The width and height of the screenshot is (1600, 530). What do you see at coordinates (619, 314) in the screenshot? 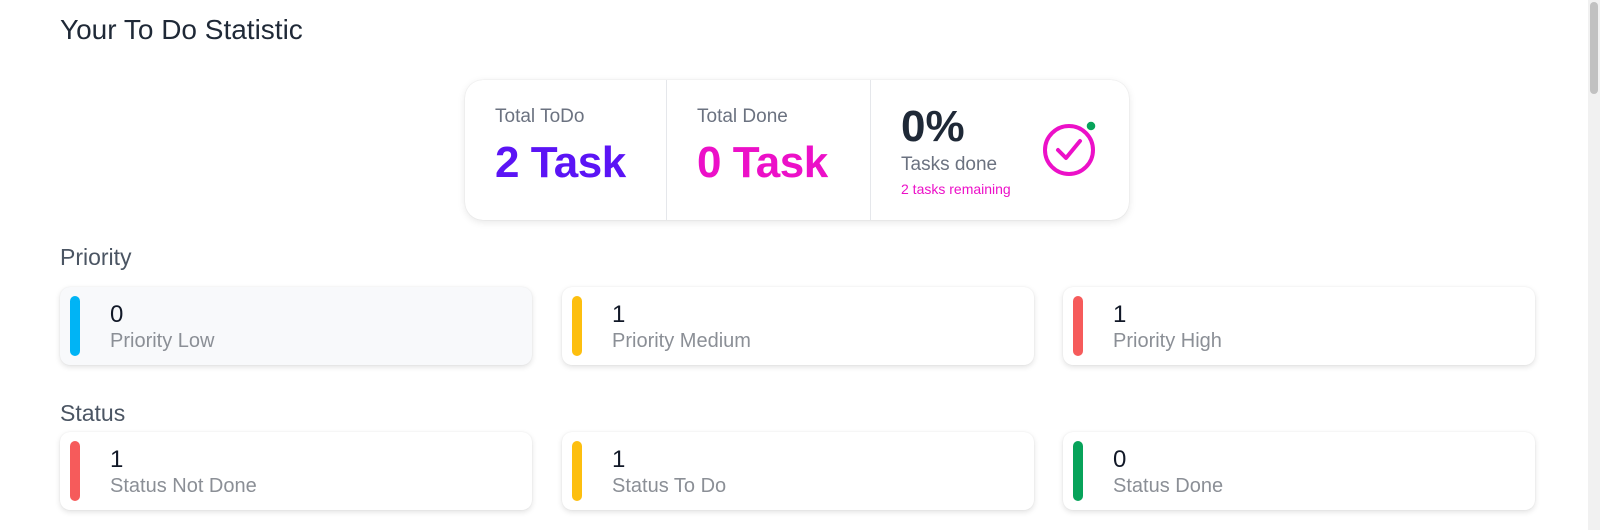
I see `priority-medium-count: 1` at bounding box center [619, 314].